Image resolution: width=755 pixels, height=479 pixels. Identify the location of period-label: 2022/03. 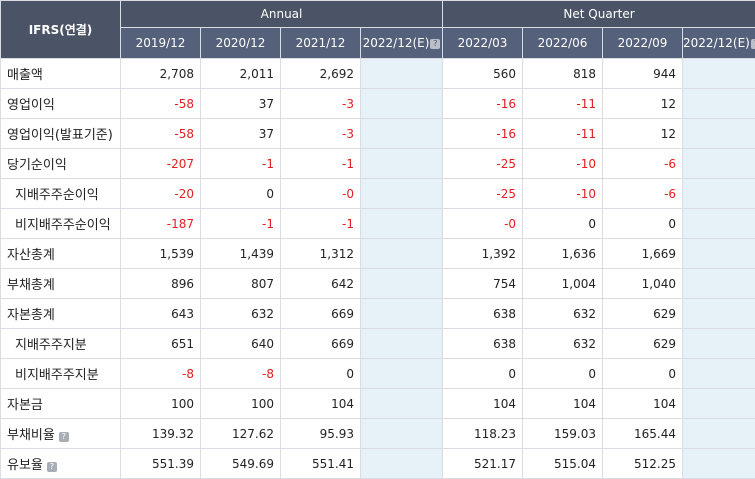
(483, 43).